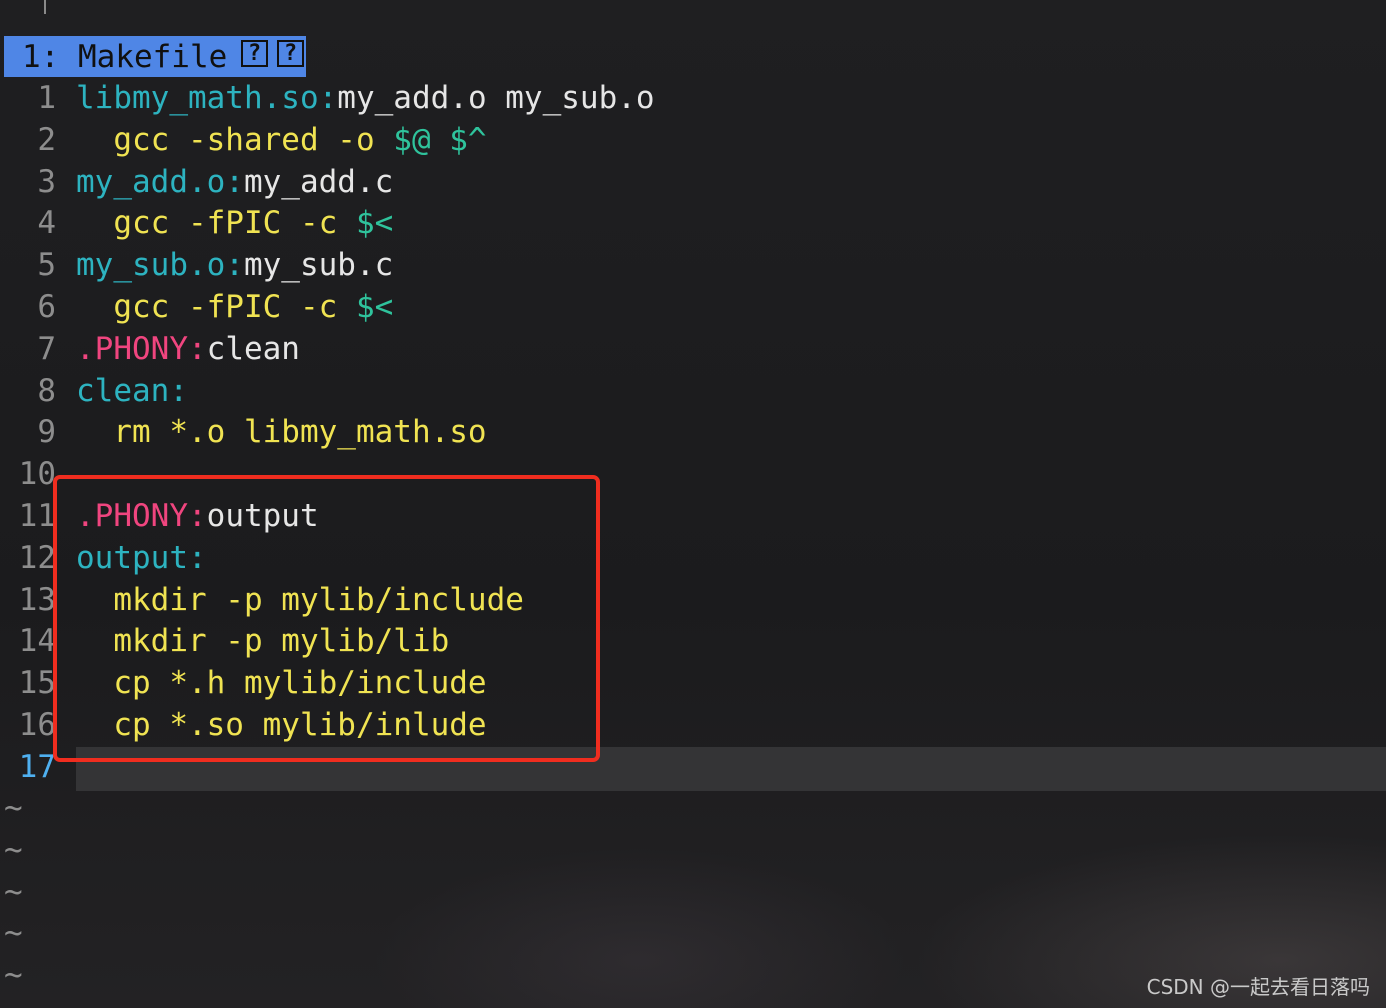 Image resolution: width=1386 pixels, height=1008 pixels. I want to click on line-number: 4, so click(46, 223).